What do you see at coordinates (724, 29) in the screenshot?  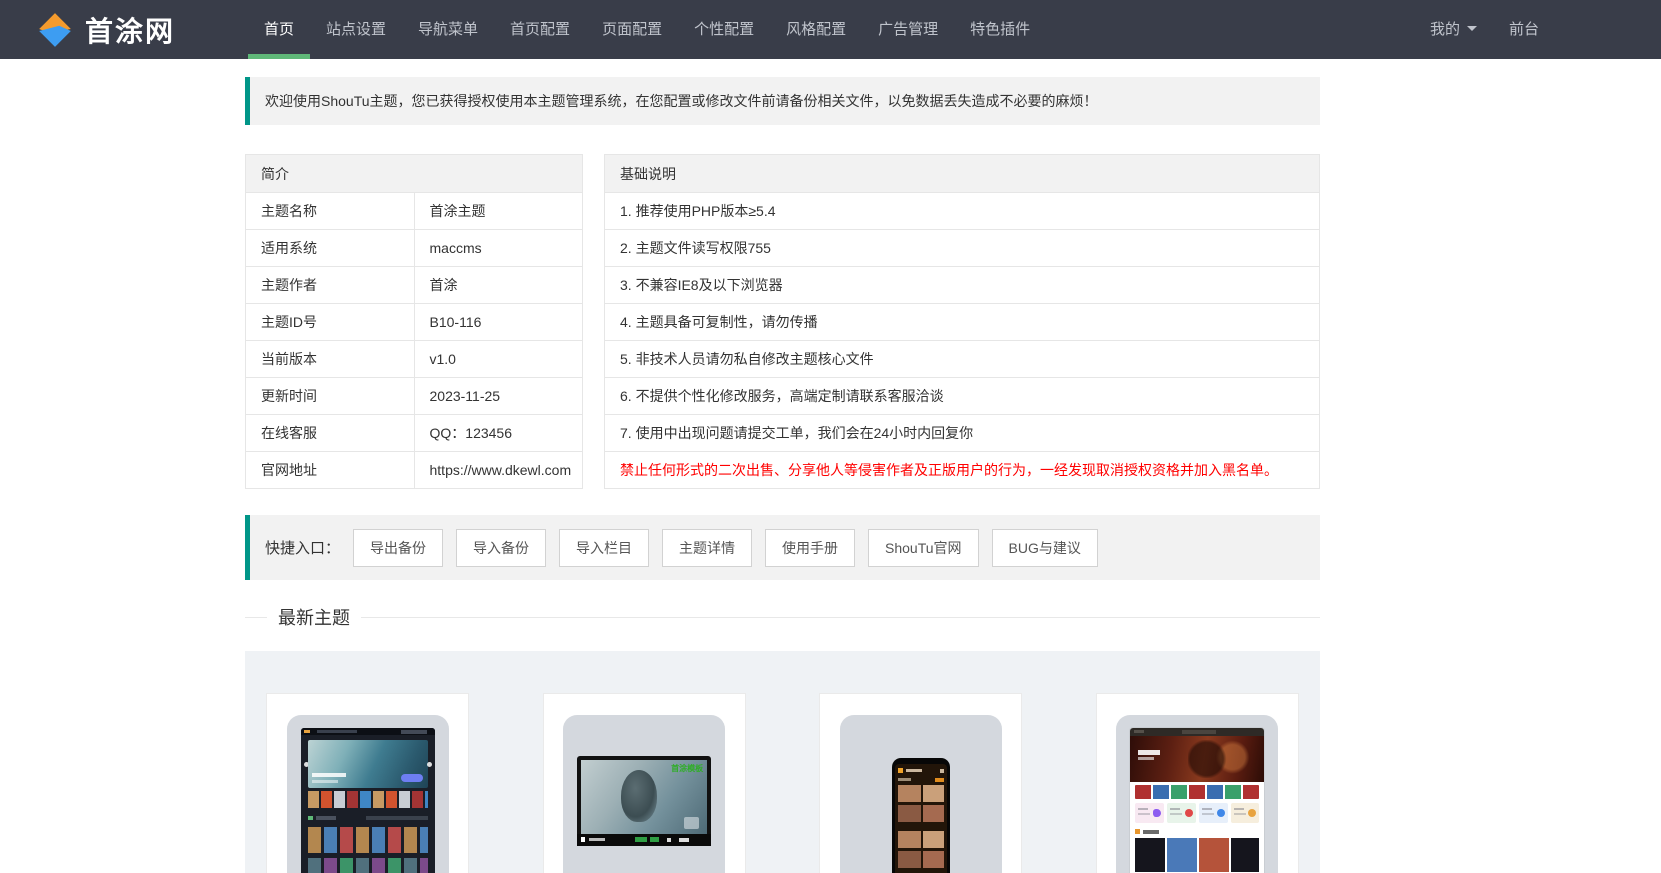 I see `nav-item-personal-config: 个性配置` at bounding box center [724, 29].